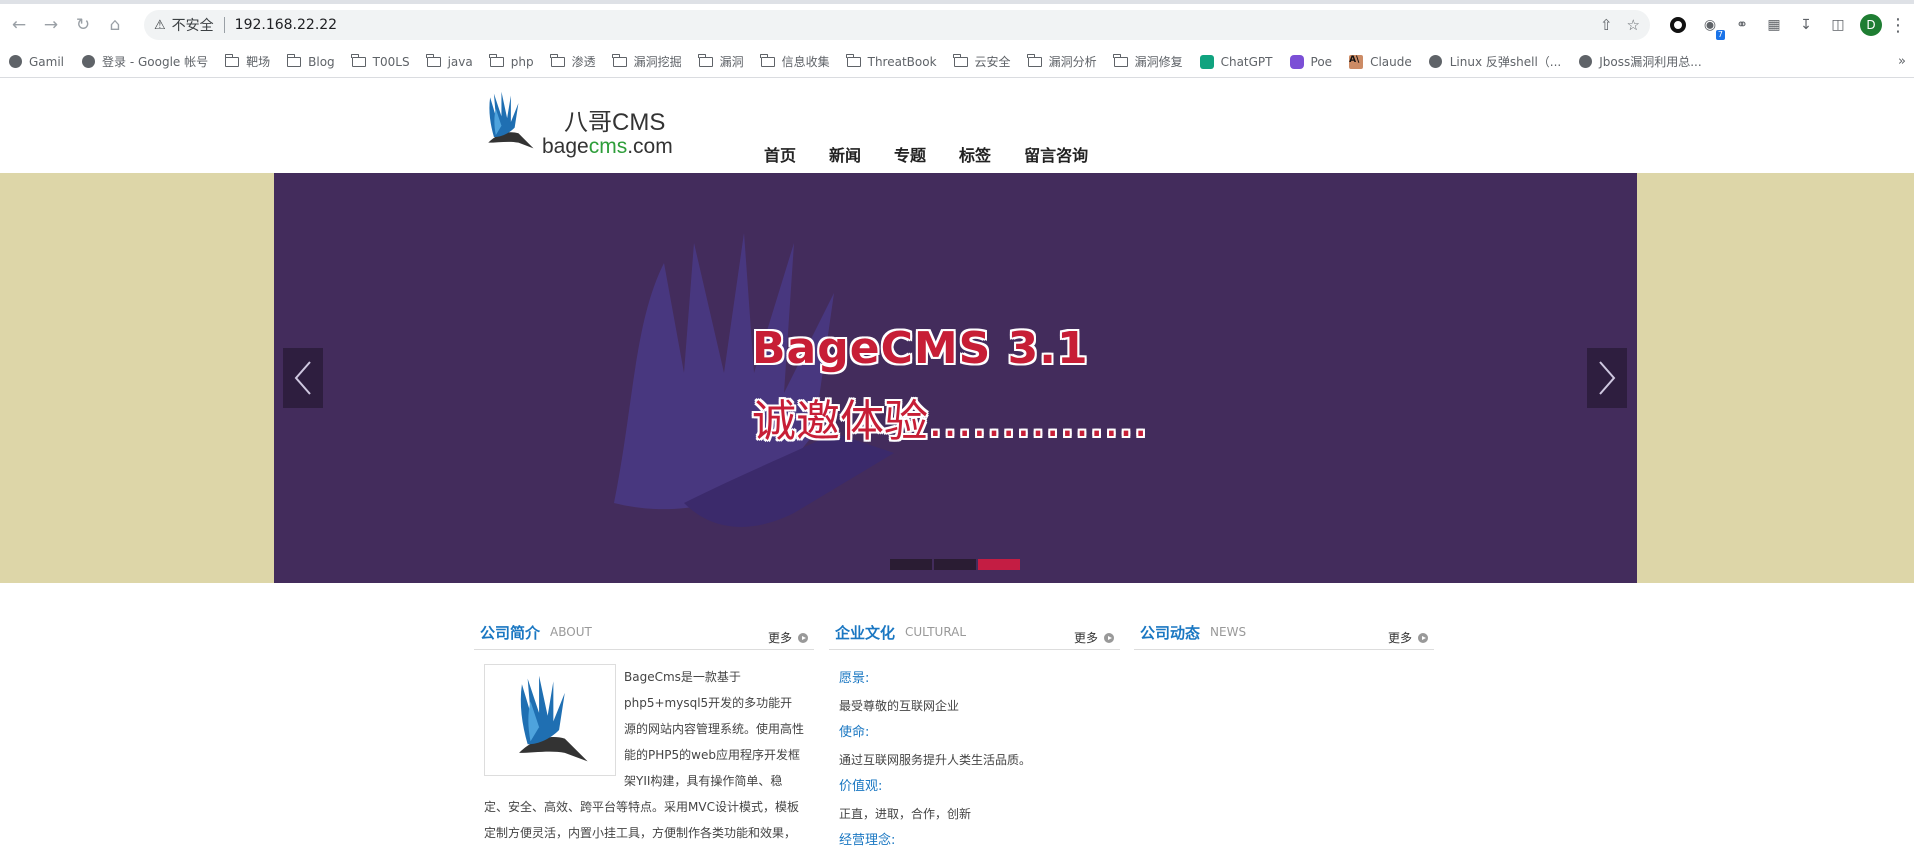 This screenshot has width=1914, height=853. What do you see at coordinates (1742, 25) in the screenshot?
I see `extension-planet-icon: ⚭` at bounding box center [1742, 25].